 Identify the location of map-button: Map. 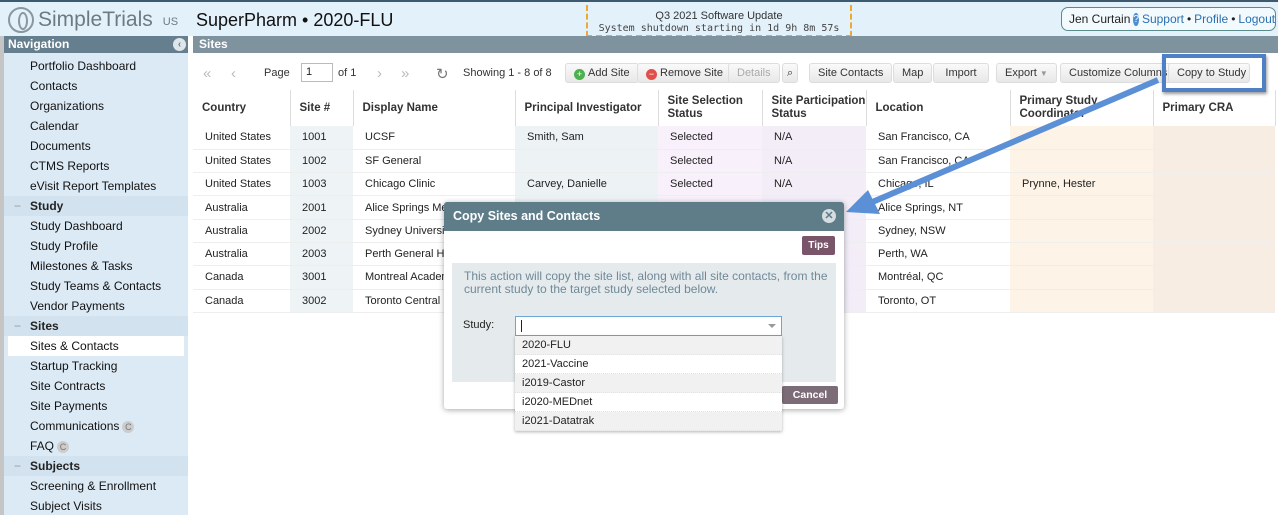
(913, 73).